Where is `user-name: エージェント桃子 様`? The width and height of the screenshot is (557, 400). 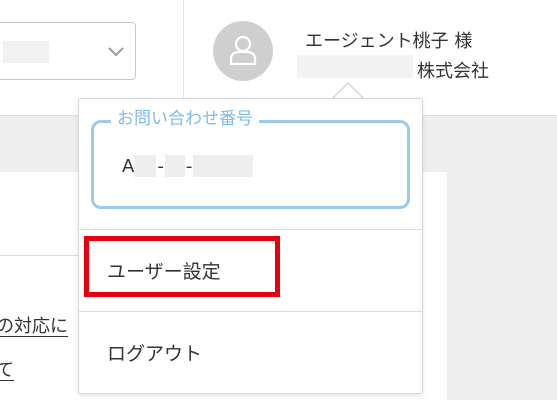
user-name: エージェント桃子 様 is located at coordinates (389, 41).